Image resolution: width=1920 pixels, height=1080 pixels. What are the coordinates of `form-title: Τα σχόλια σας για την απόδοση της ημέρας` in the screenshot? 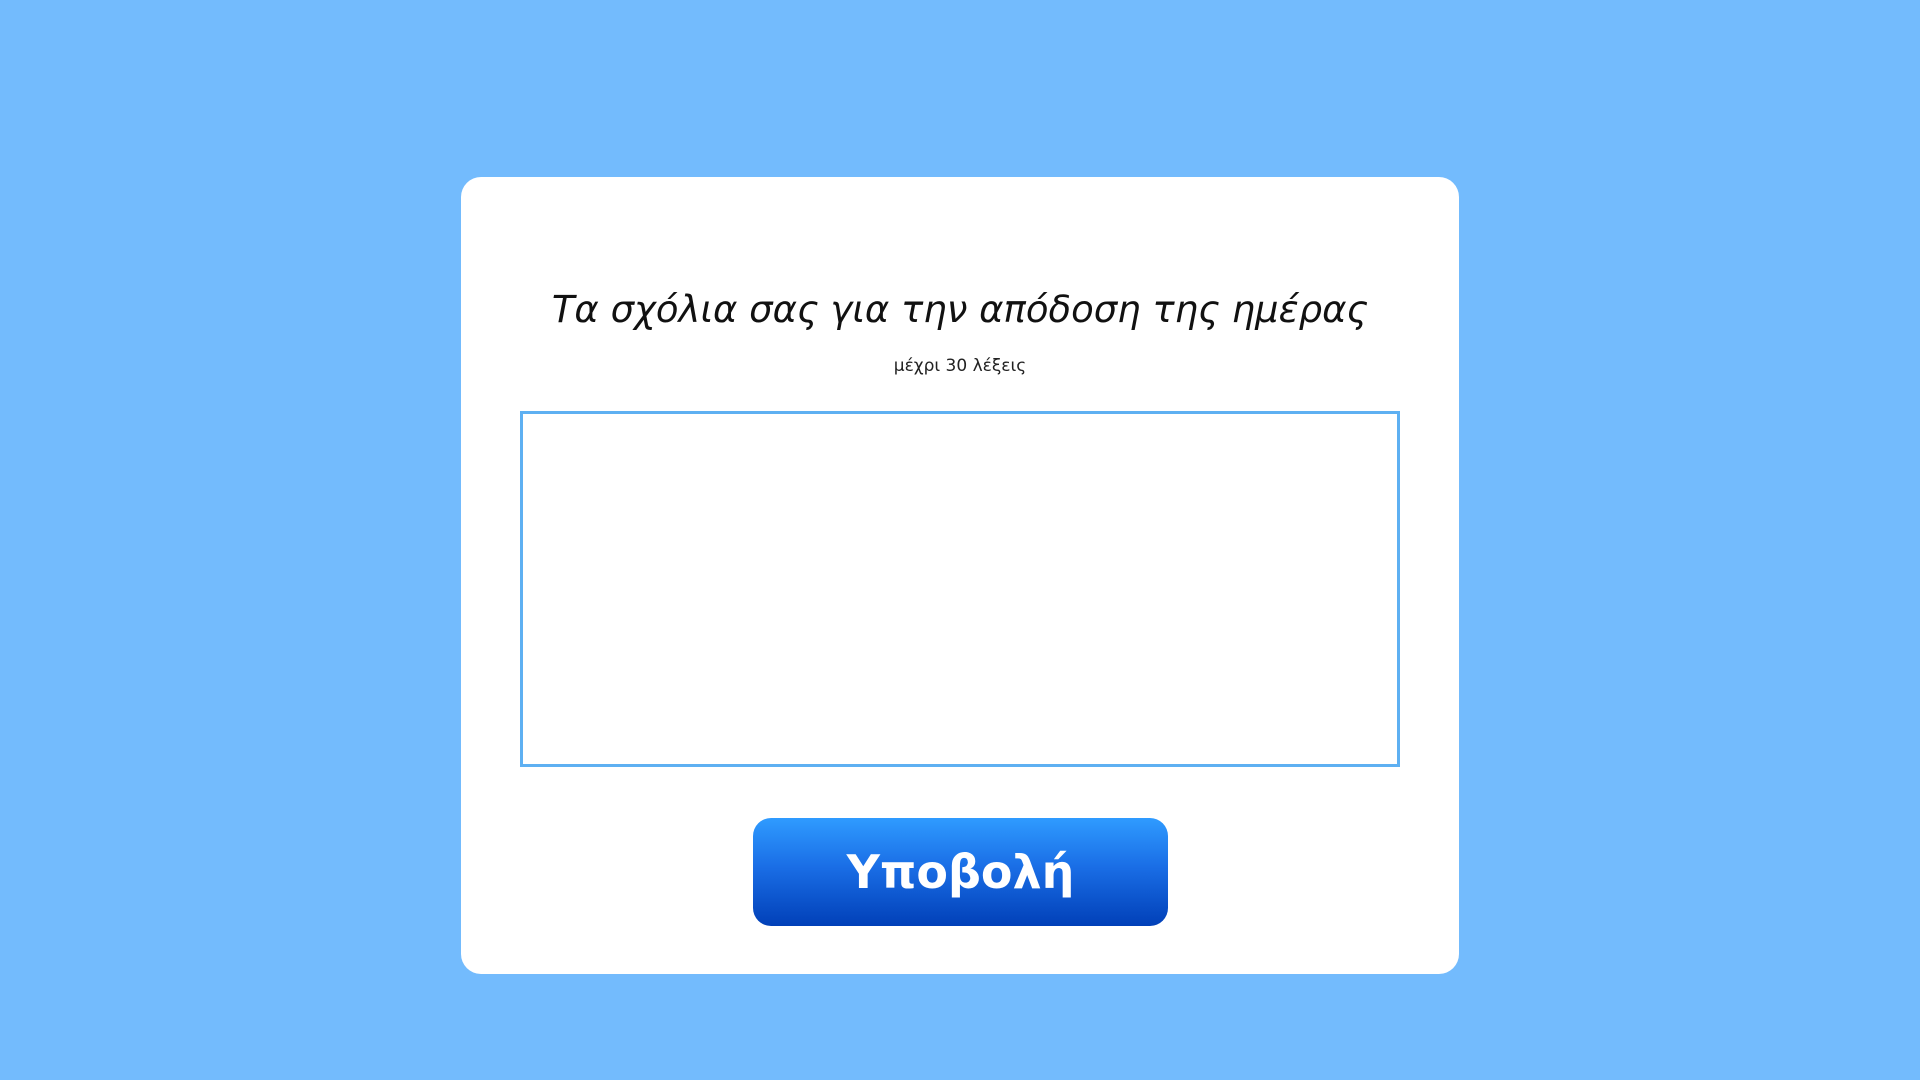 It's located at (960, 309).